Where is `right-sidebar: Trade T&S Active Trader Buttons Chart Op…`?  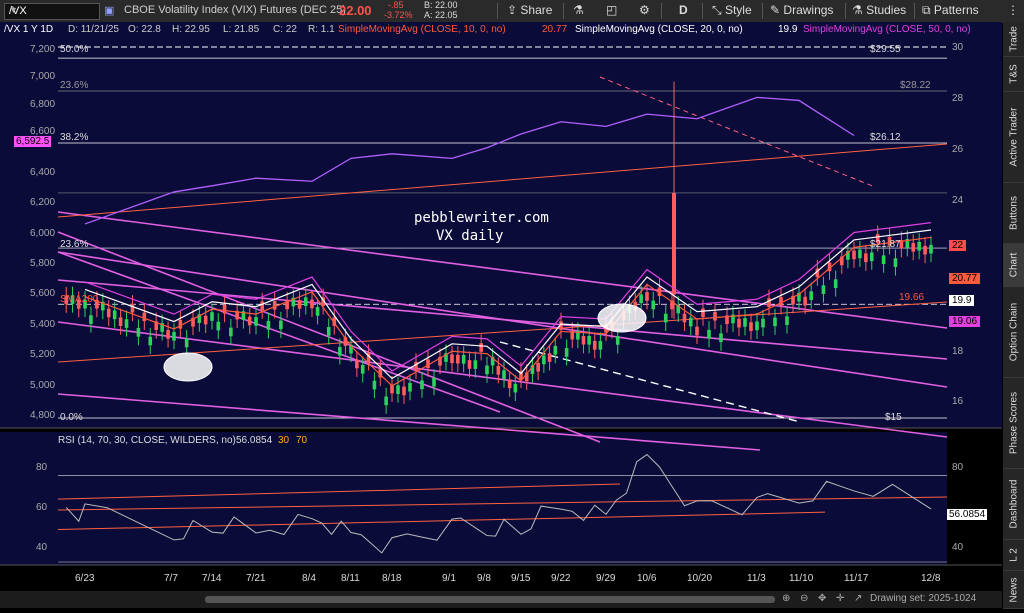
right-sidebar: Trade T&S Active Trader Buttons Chart Op… is located at coordinates (1013, 315).